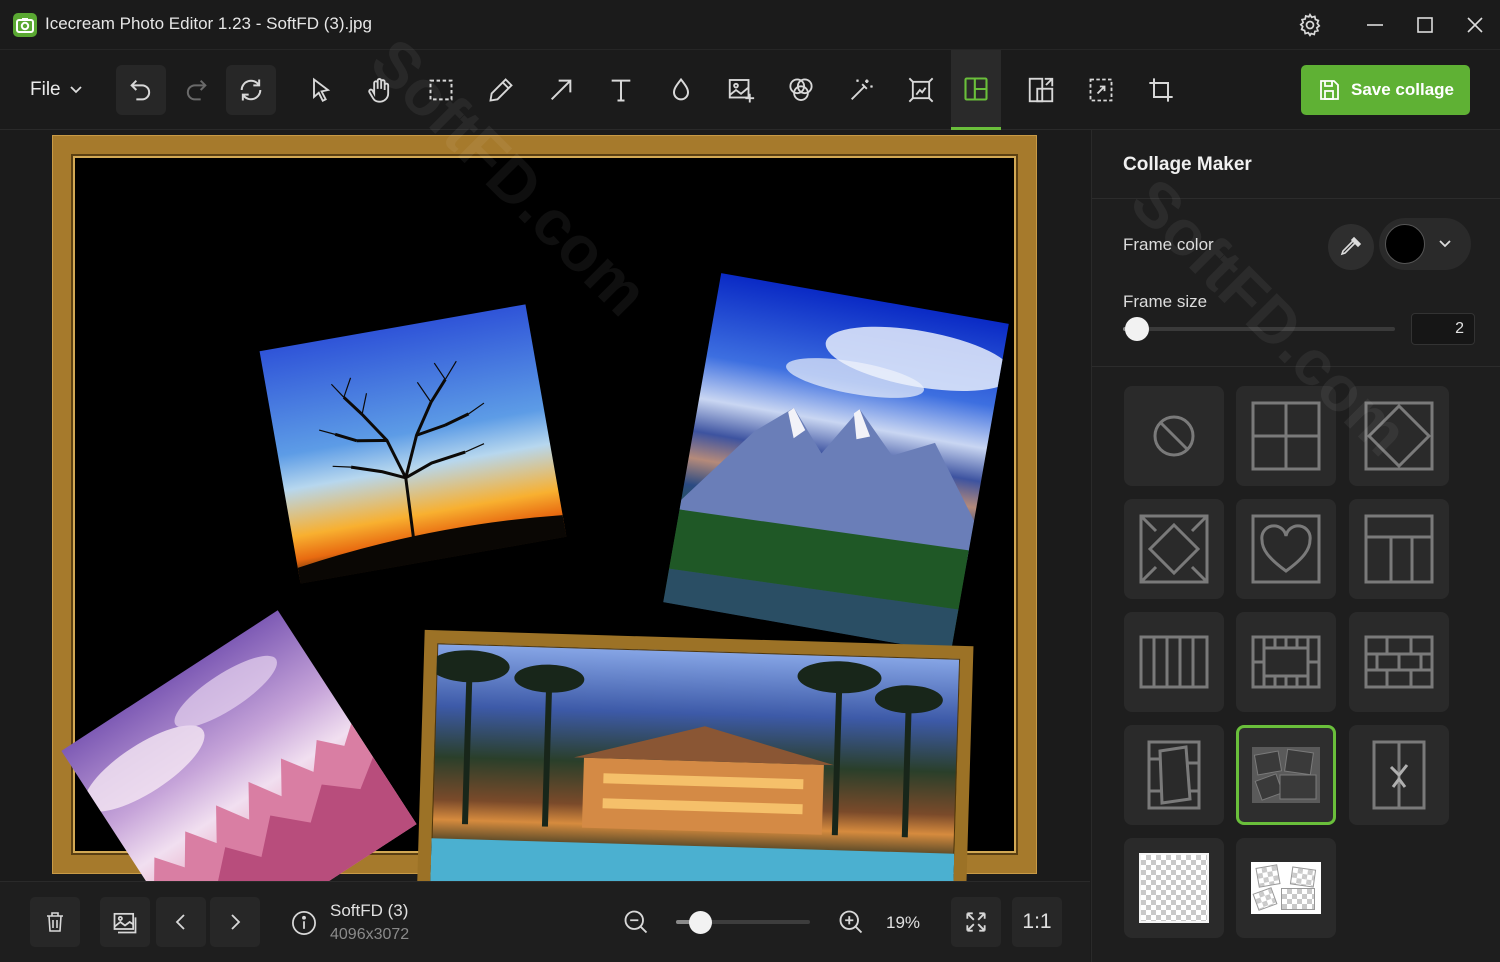  I want to click on chevron-right-icon, so click(236, 922).